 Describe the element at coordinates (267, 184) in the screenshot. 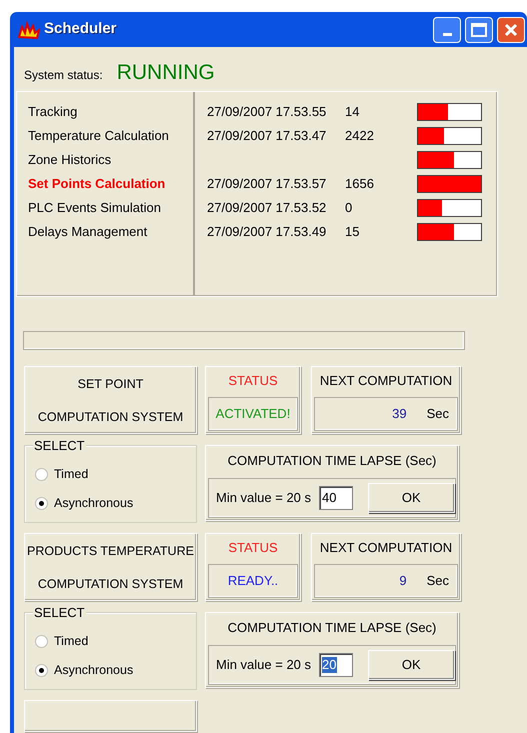

I see `task-time: 27/09/2007 17.53.57` at that location.